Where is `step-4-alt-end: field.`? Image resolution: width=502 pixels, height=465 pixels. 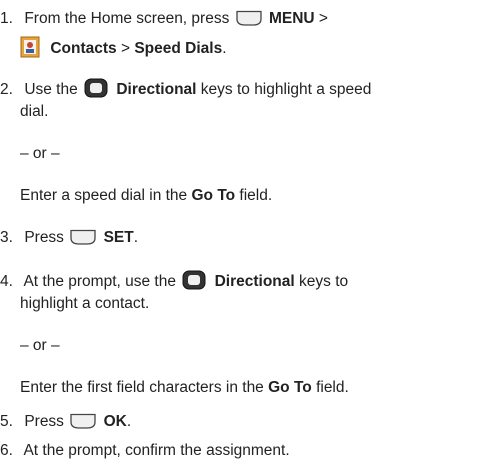
step-4-alt-end: field. is located at coordinates (332, 387).